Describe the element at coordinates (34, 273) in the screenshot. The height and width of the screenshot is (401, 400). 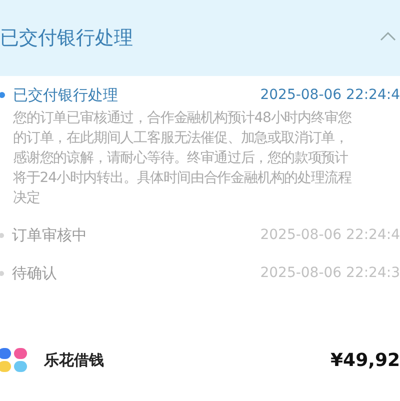
I see `step-title: 待确认` at that location.